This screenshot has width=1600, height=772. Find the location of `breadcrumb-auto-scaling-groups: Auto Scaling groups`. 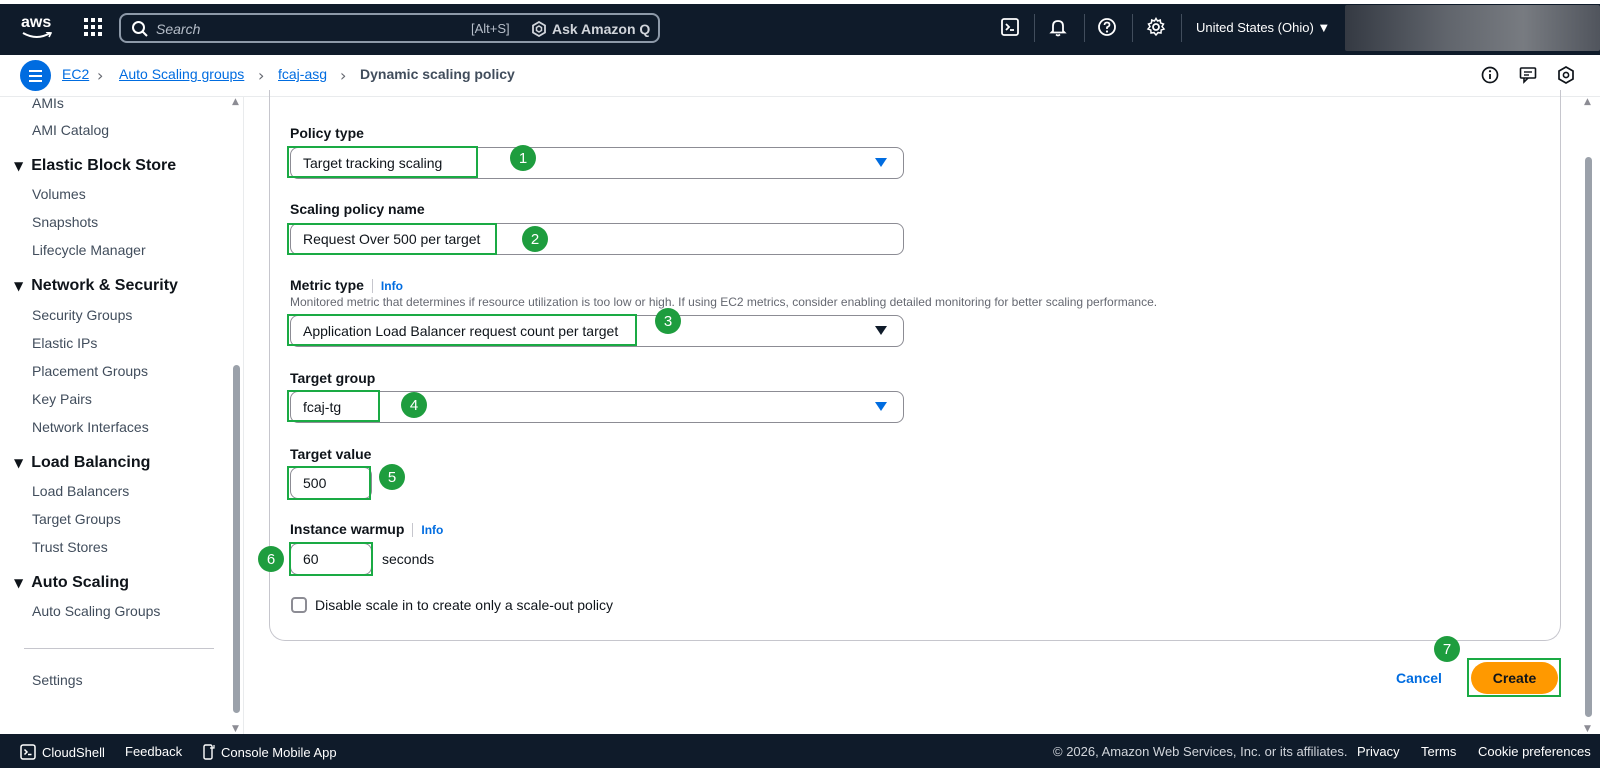

breadcrumb-auto-scaling-groups: Auto Scaling groups is located at coordinates (181, 74).